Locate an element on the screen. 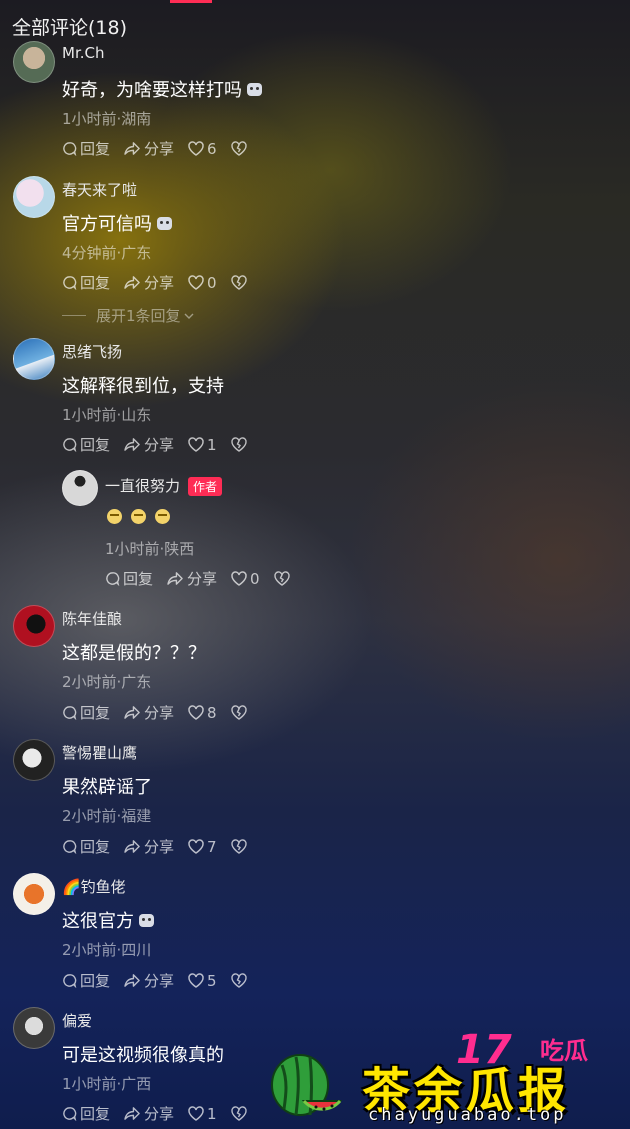  like-button: 8 is located at coordinates (202, 713).